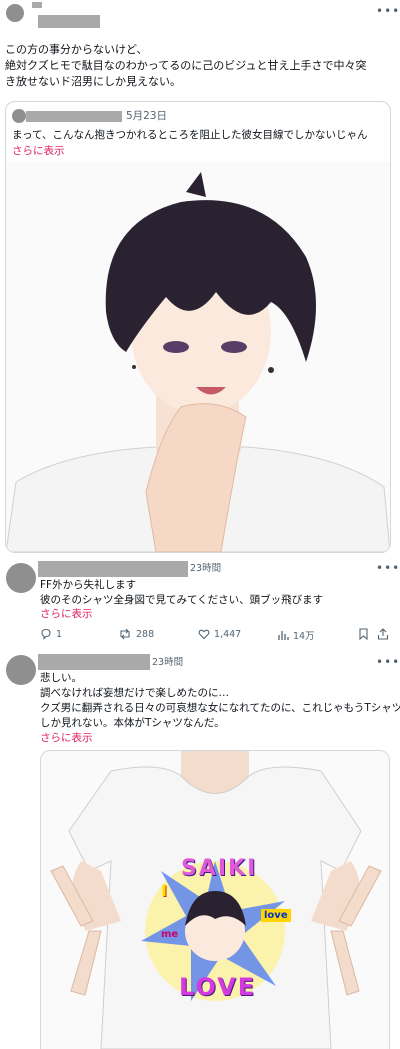  I want to click on reply1-more-icon: •••, so click(388, 568).